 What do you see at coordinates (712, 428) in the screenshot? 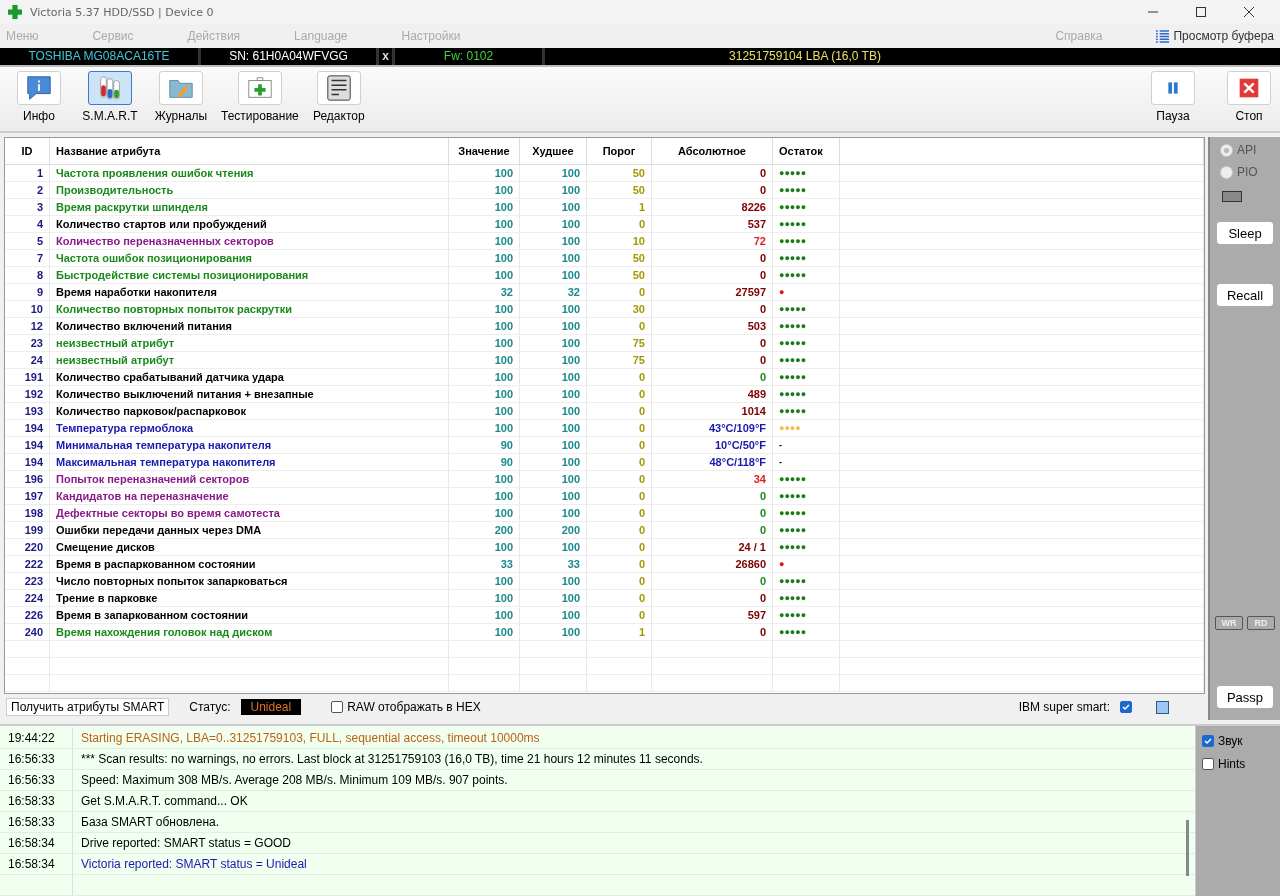
I see `table-cell: 43°C/109°F` at bounding box center [712, 428].